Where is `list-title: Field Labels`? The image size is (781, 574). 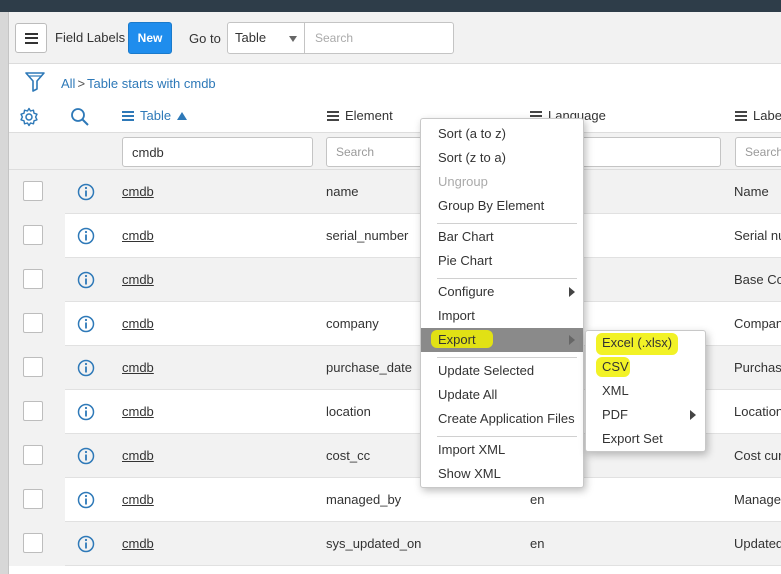
list-title: Field Labels is located at coordinates (90, 37).